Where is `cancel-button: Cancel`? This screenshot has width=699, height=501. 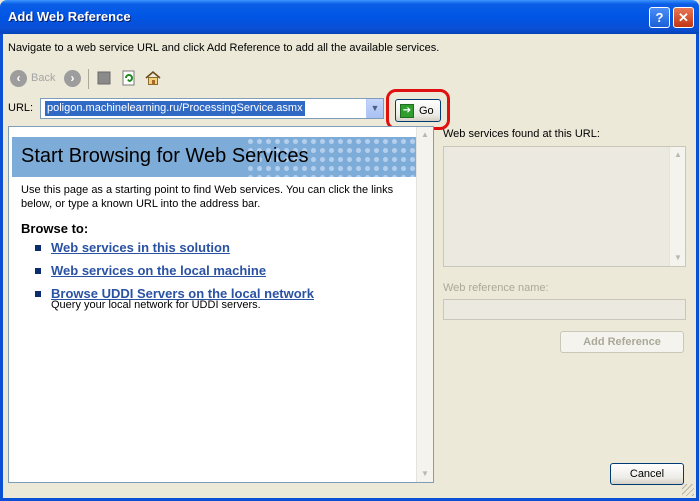
cancel-button: Cancel is located at coordinates (647, 474).